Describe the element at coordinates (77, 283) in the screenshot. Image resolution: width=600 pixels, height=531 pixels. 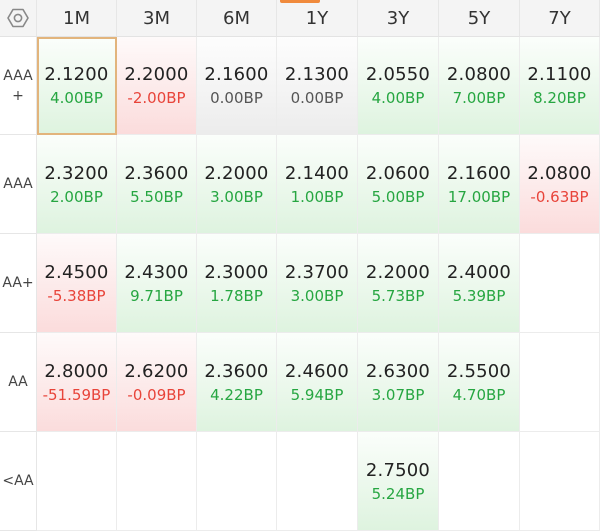
I see `rate-cell: 2.4500 -5.38BP` at that location.